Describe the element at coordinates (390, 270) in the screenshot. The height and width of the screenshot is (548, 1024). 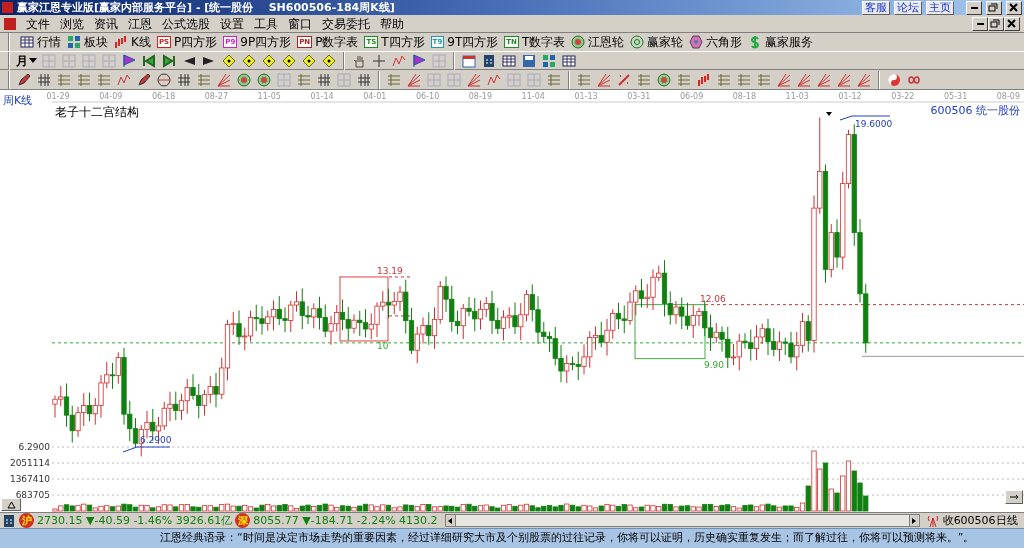
I see `box-high-label: 13.19` at that location.